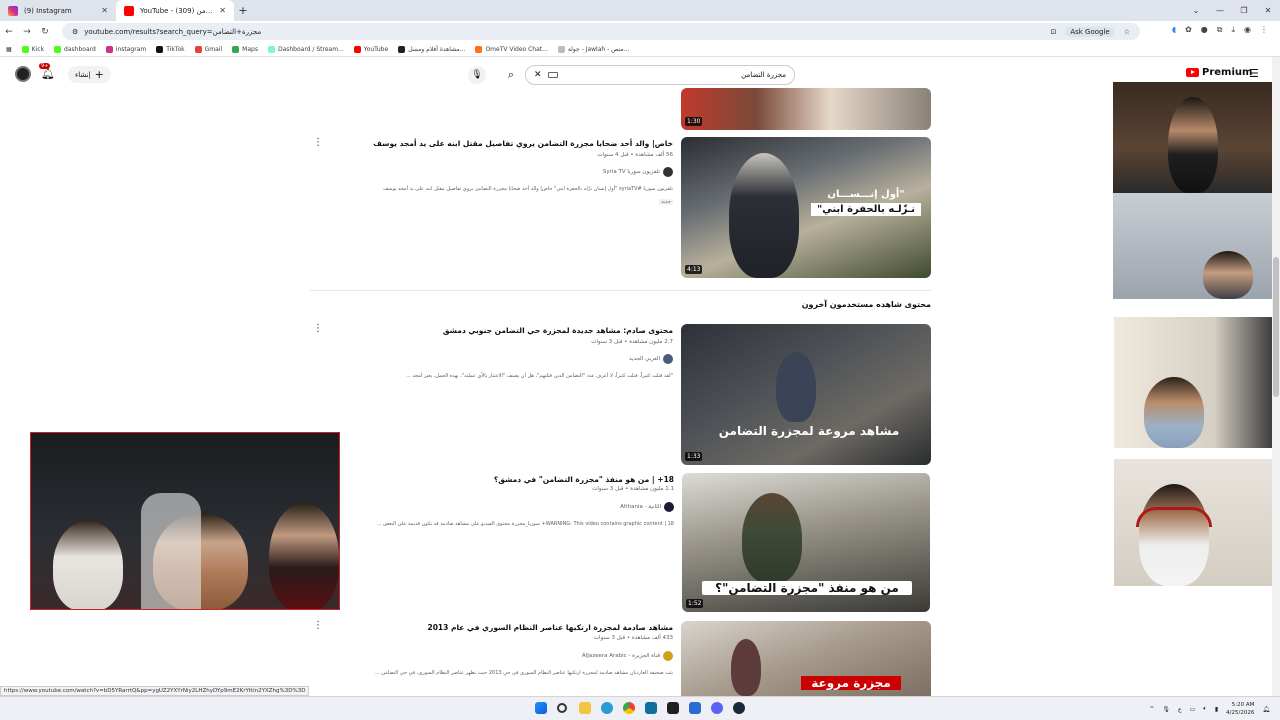 This screenshot has width=1280, height=720. What do you see at coordinates (1053, 32) in the screenshot?
I see `install-icon: ⊡` at bounding box center [1053, 32].